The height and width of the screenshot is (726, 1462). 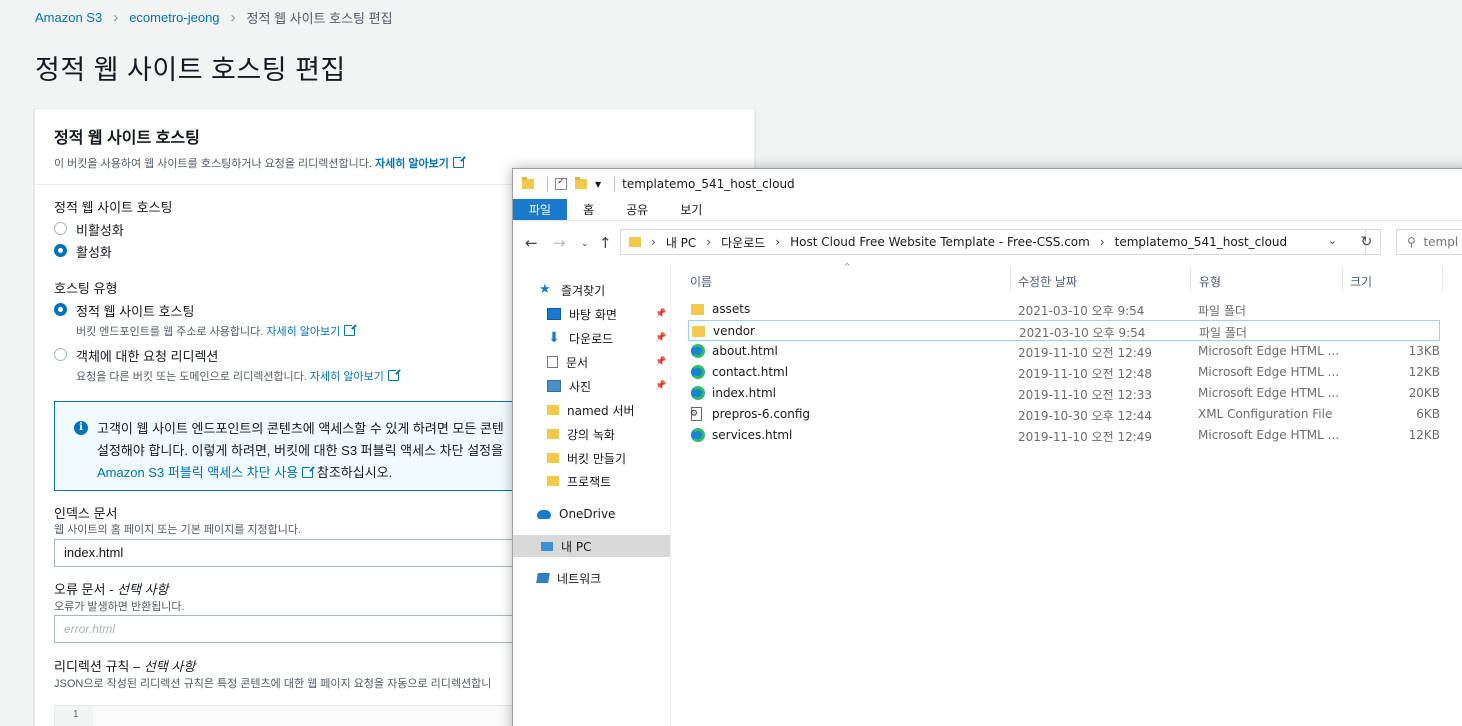 What do you see at coordinates (568, 578) in the screenshot?
I see `nav-network: 네트워크` at bounding box center [568, 578].